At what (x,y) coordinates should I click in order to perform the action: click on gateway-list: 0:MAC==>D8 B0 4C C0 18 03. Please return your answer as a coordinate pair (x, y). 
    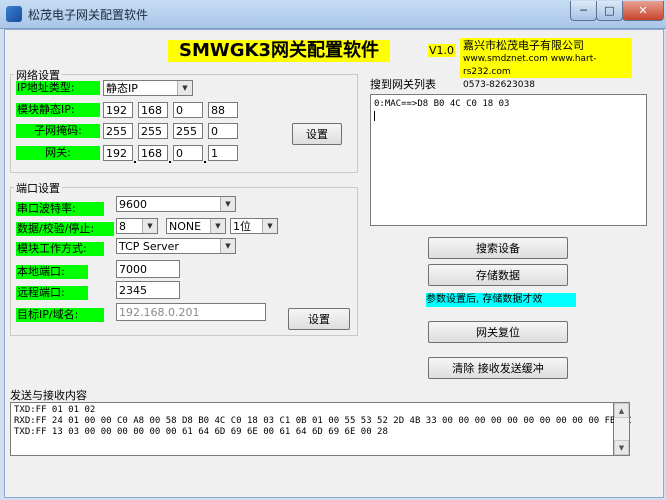
    Looking at the image, I should click on (508, 160).